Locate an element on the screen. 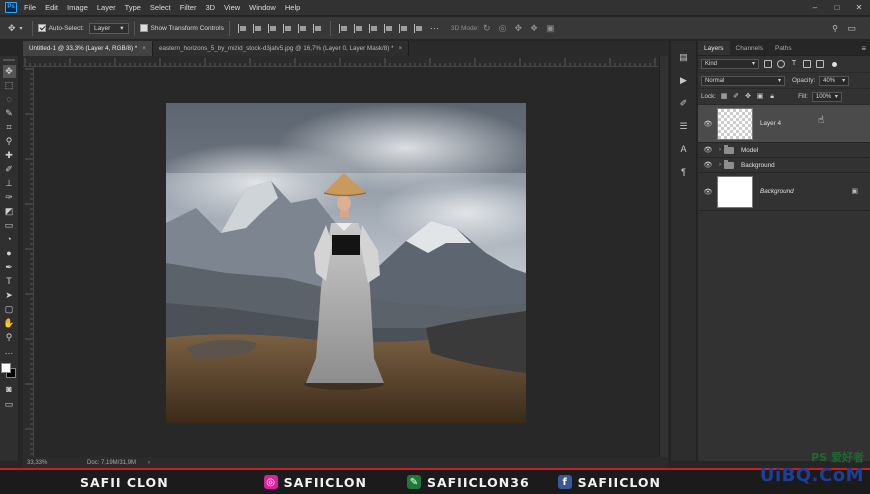 The image size is (870, 494). menu-view: View is located at coordinates (232, 7).